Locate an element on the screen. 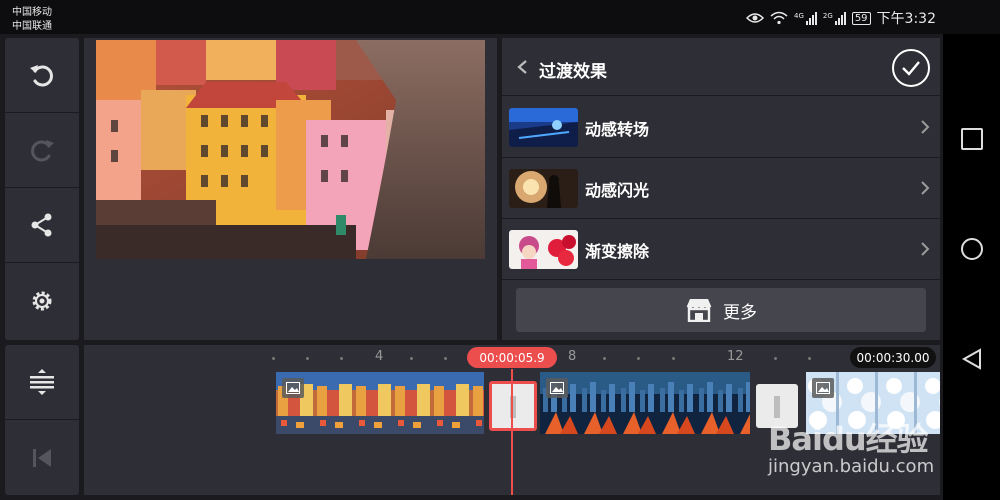 Image resolution: width=1000 pixels, height=500 pixels. timeline-toolbar is located at coordinates (42, 420).